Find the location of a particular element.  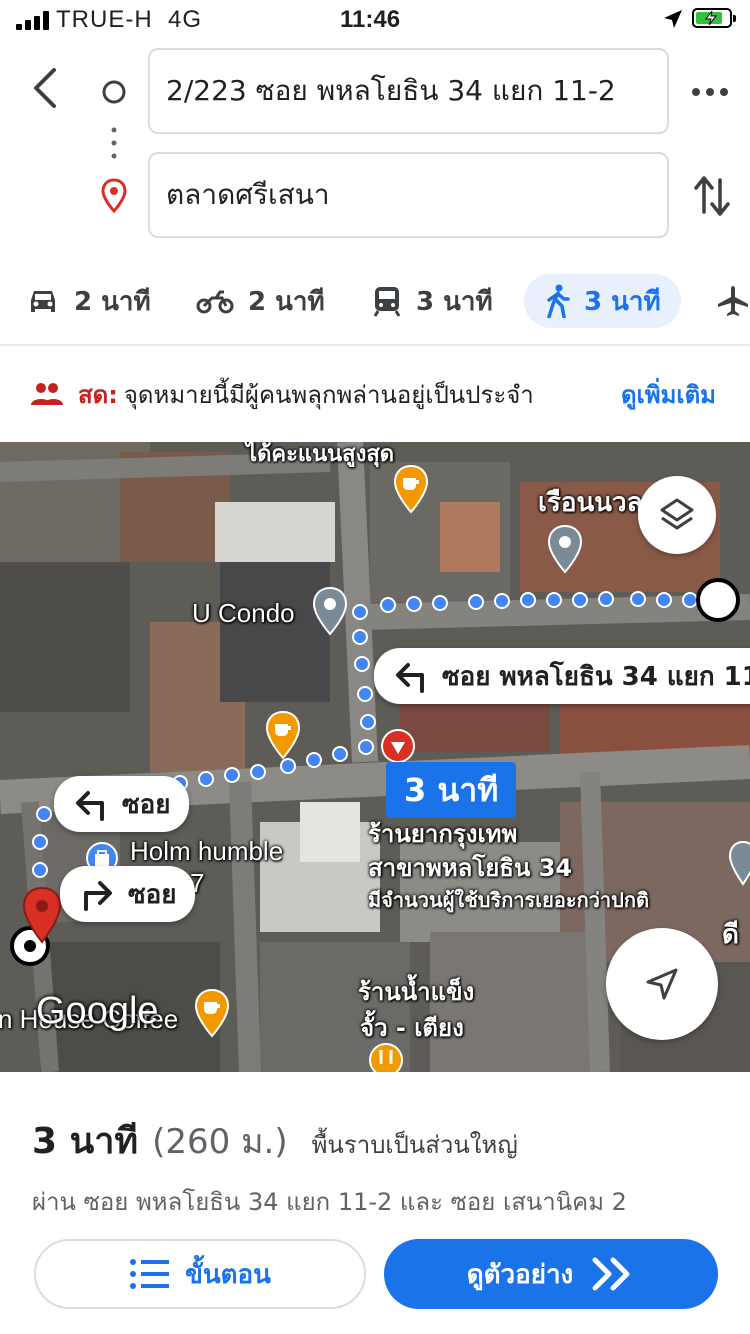

pharmacy-pin-icon is located at coordinates (398, 746).